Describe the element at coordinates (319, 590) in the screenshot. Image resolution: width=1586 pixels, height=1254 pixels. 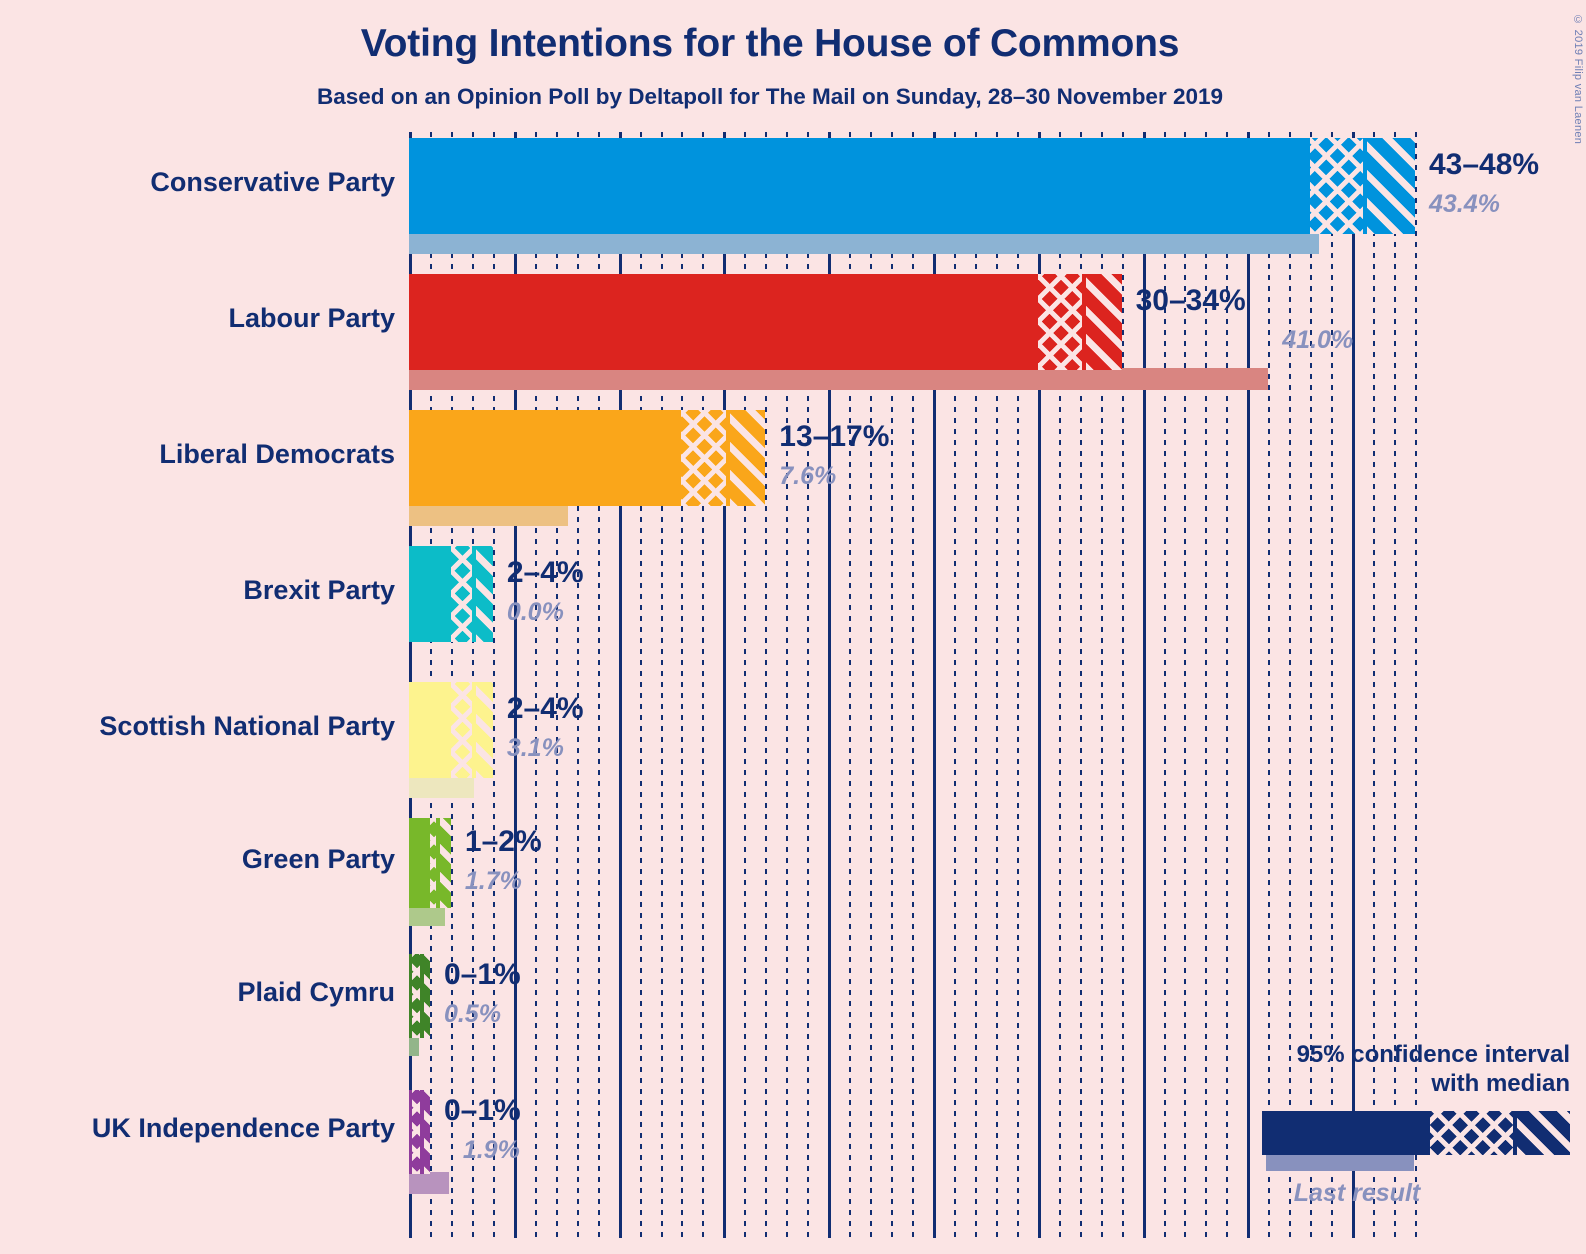
I see `party-label: Brexit Party` at that location.